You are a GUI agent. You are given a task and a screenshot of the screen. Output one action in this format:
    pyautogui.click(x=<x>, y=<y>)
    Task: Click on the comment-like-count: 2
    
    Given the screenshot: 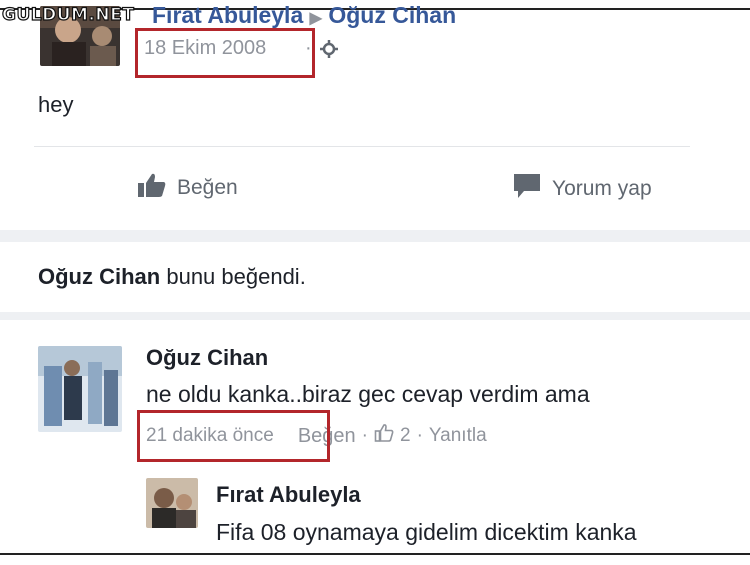 What is the action you would take?
    pyautogui.click(x=405, y=435)
    